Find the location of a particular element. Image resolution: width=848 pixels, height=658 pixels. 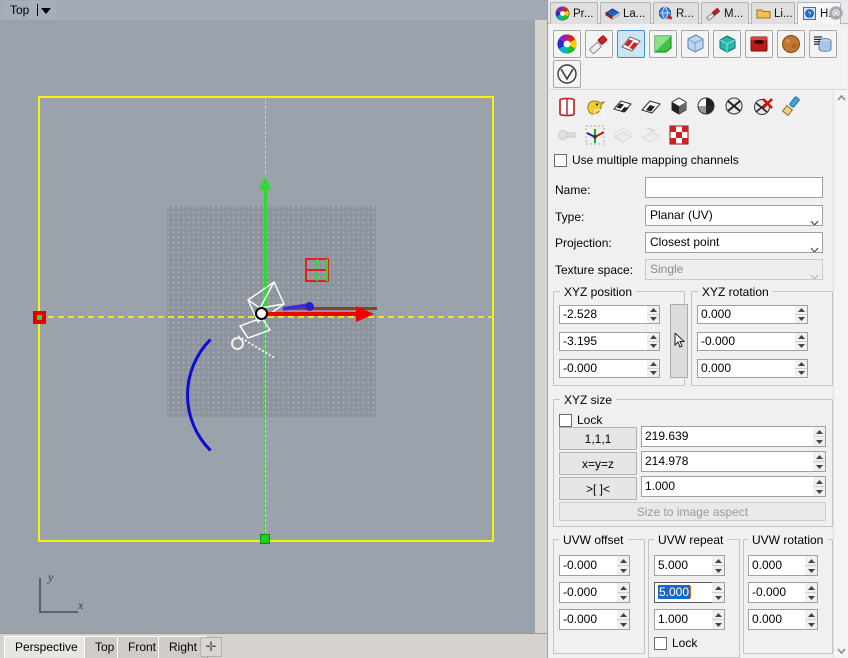

paintbrush-icon is located at coordinates (791, 107).